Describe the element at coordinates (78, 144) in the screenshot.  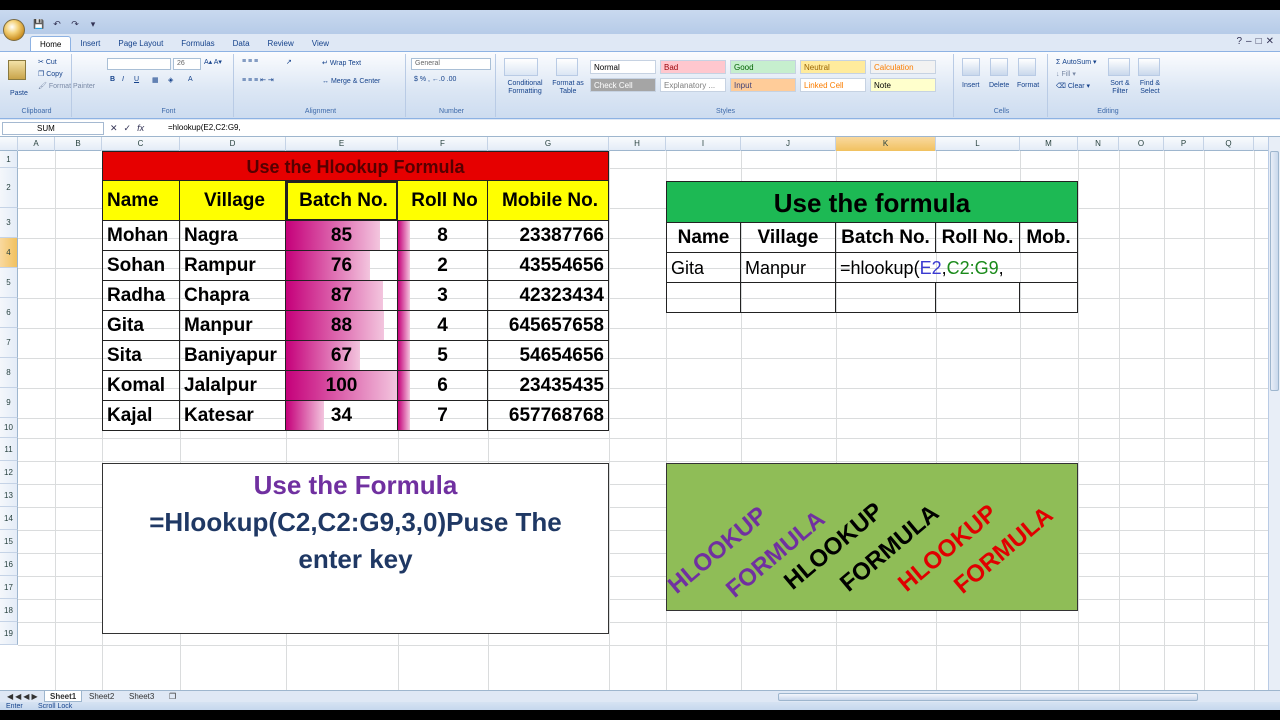
I see `column-header-b: B` at that location.